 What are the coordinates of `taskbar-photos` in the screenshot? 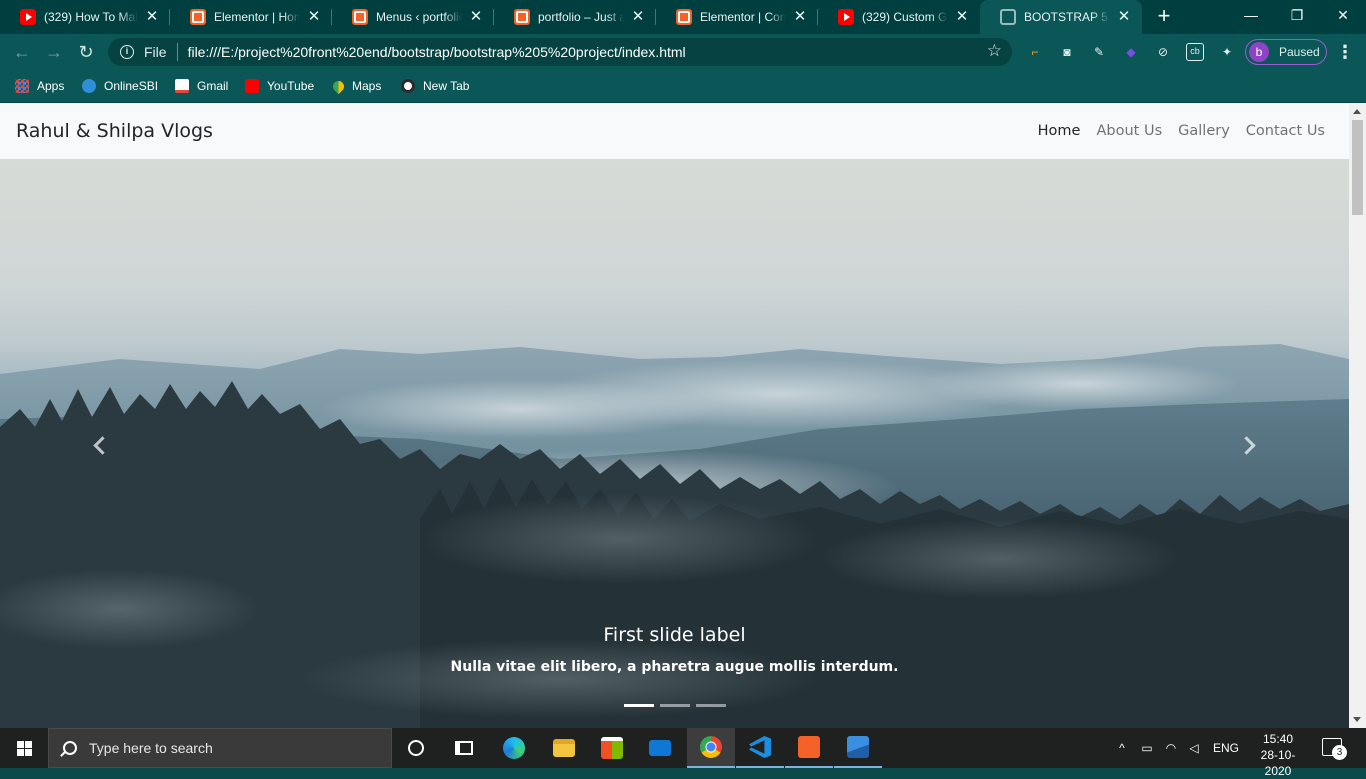 It's located at (858, 748).